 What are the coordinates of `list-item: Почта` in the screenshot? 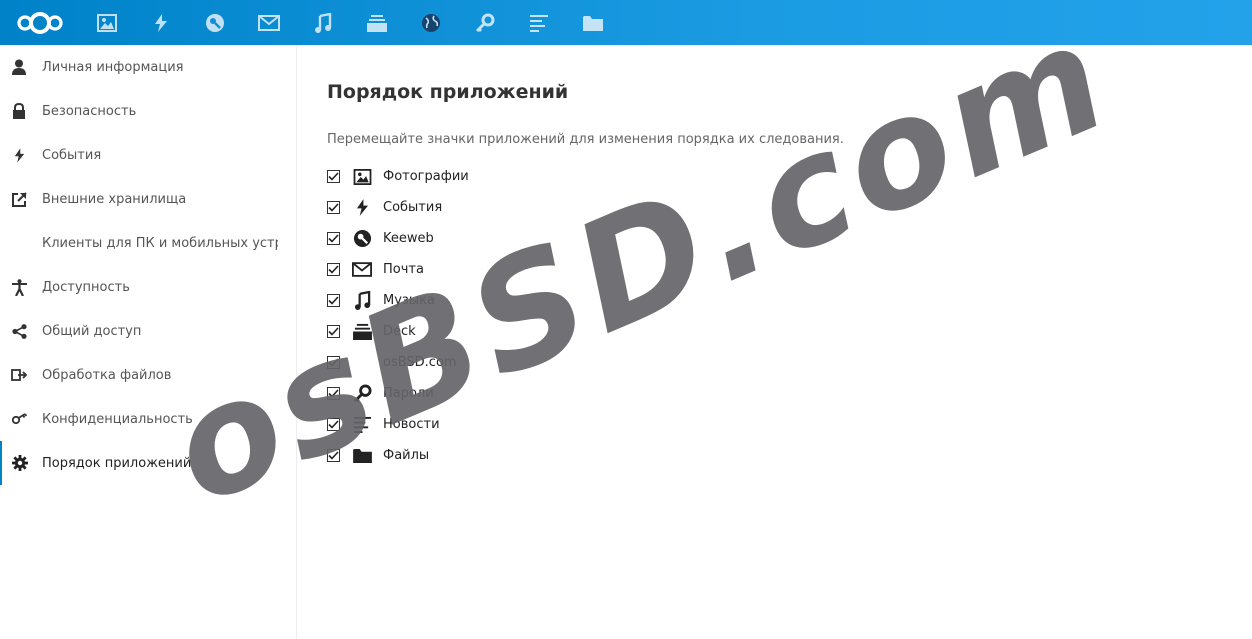 It's located at (398, 269).